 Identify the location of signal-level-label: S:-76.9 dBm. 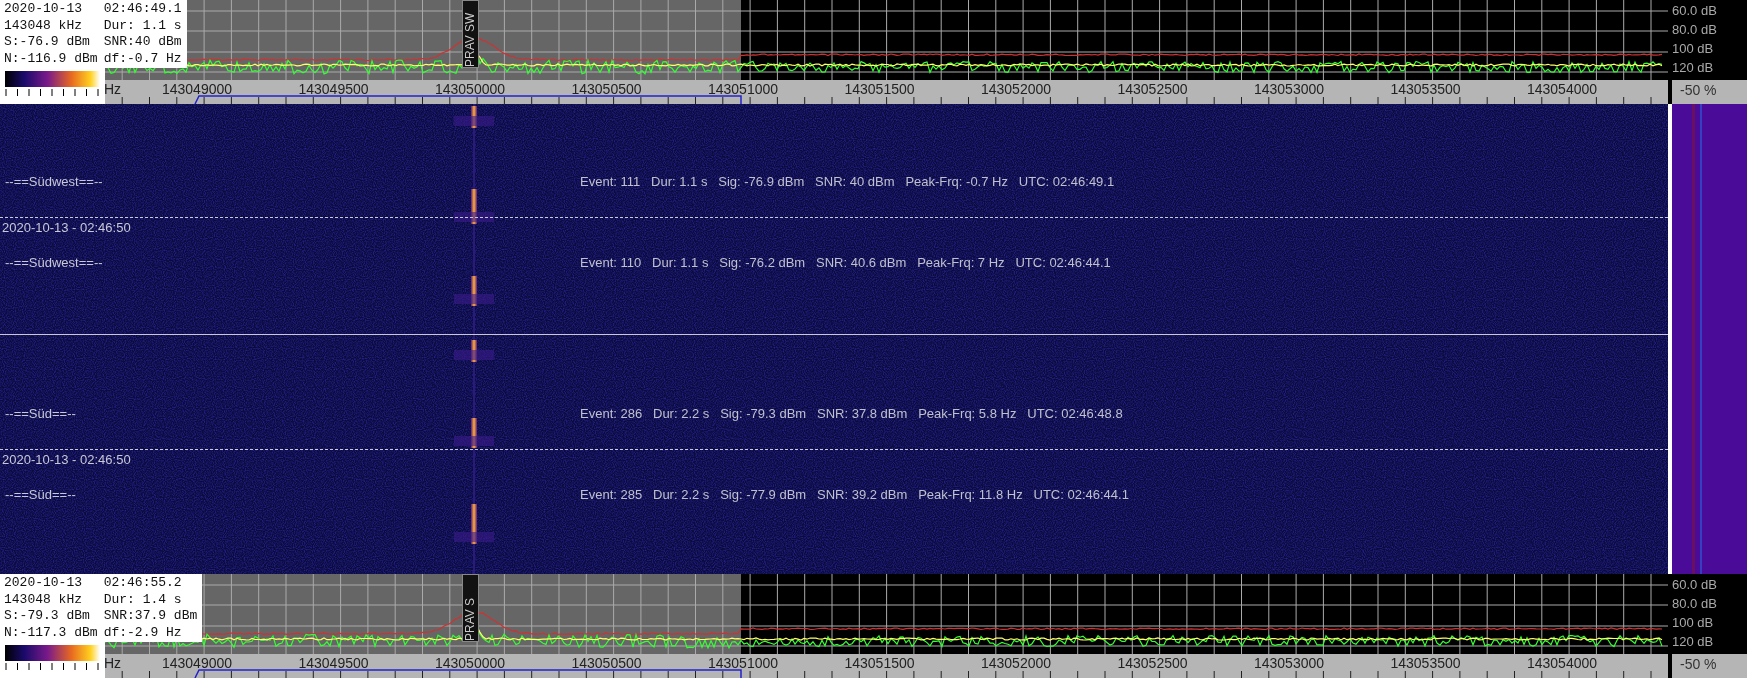
(47, 42).